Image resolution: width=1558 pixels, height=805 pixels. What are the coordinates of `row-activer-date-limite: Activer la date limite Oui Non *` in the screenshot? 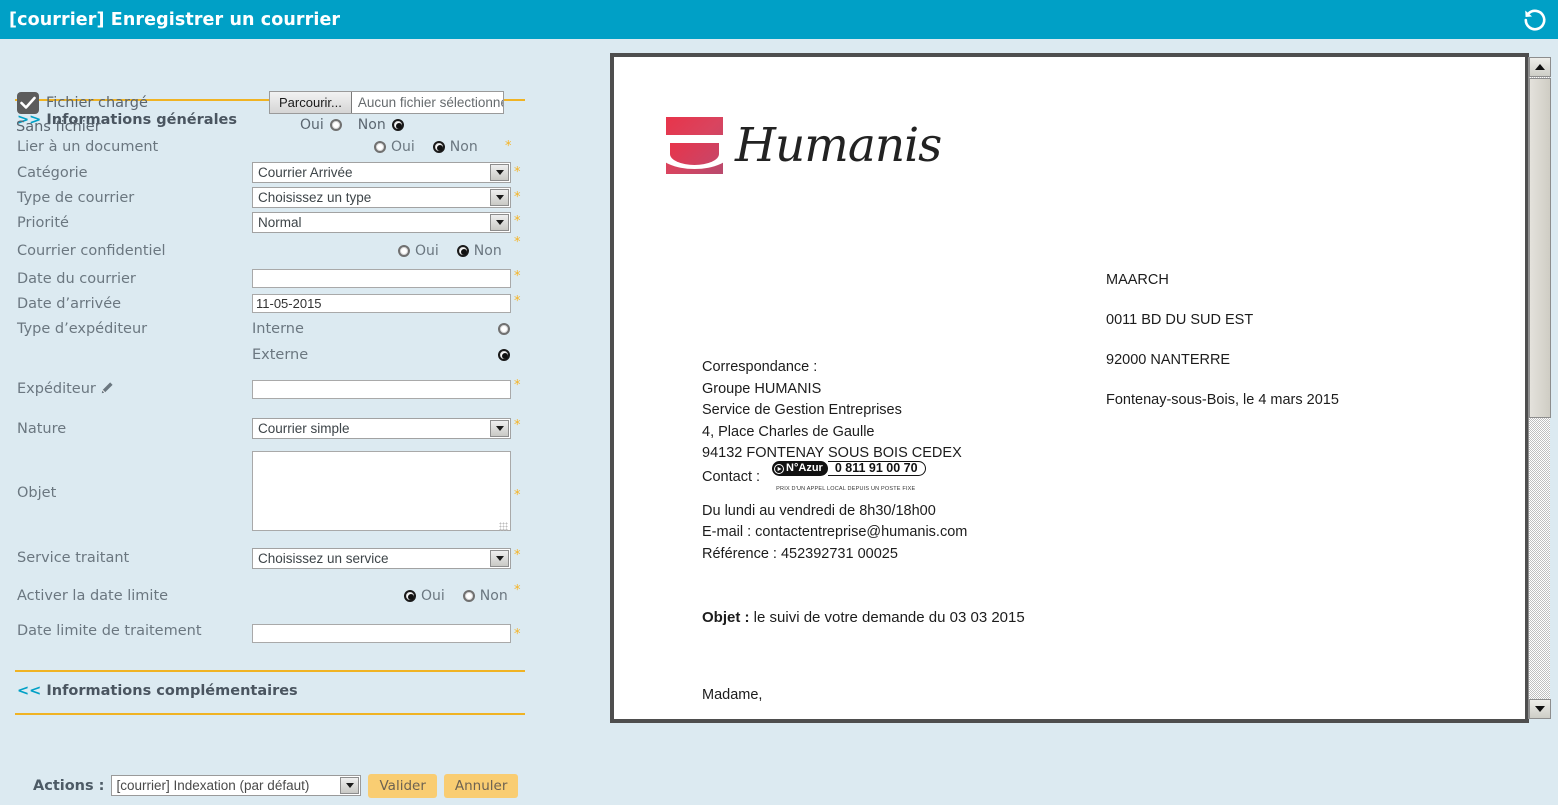 It's located at (270, 596).